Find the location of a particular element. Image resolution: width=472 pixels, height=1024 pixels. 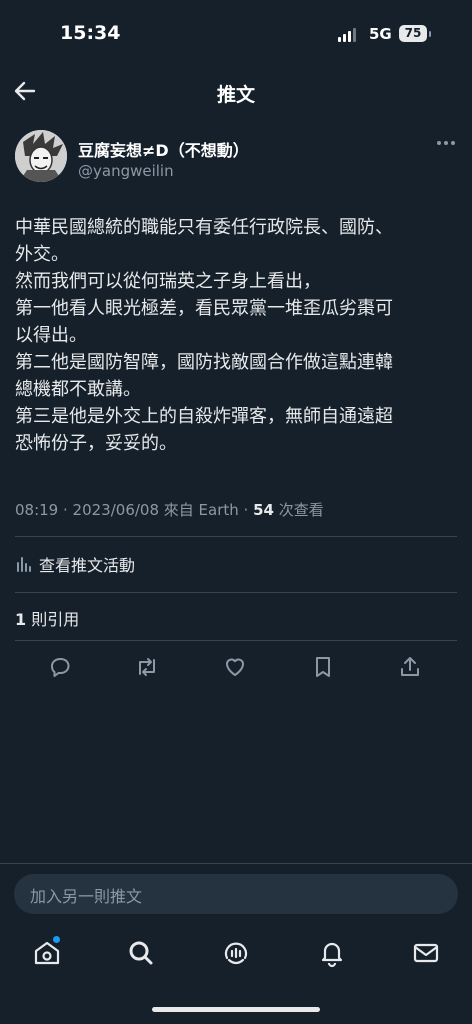

view-label: 次查看 is located at coordinates (298, 510).